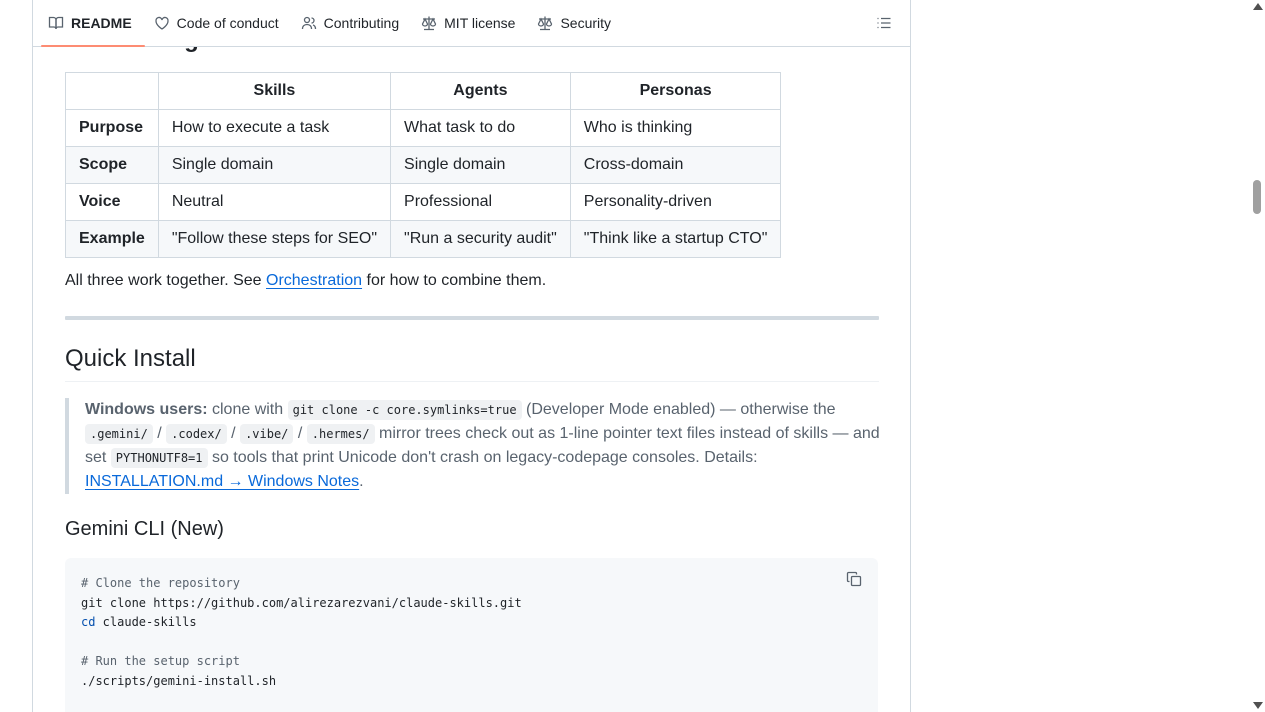 This screenshot has width=1265, height=712. What do you see at coordinates (472, 318) in the screenshot?
I see `horizontal-rule` at bounding box center [472, 318].